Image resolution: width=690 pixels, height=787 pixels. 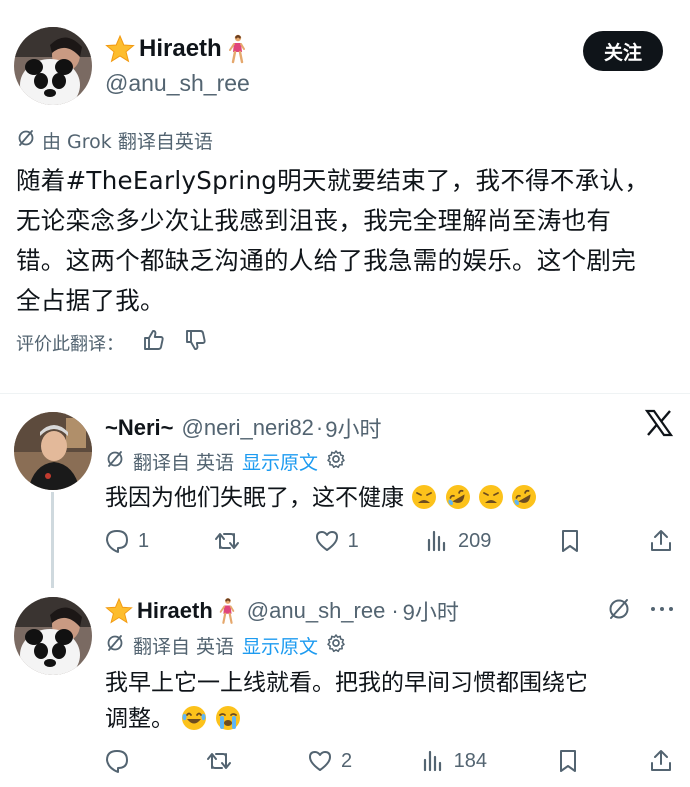 What do you see at coordinates (316, 611) in the screenshot?
I see `reply-author-handle: @anu_sh_ree` at bounding box center [316, 611].